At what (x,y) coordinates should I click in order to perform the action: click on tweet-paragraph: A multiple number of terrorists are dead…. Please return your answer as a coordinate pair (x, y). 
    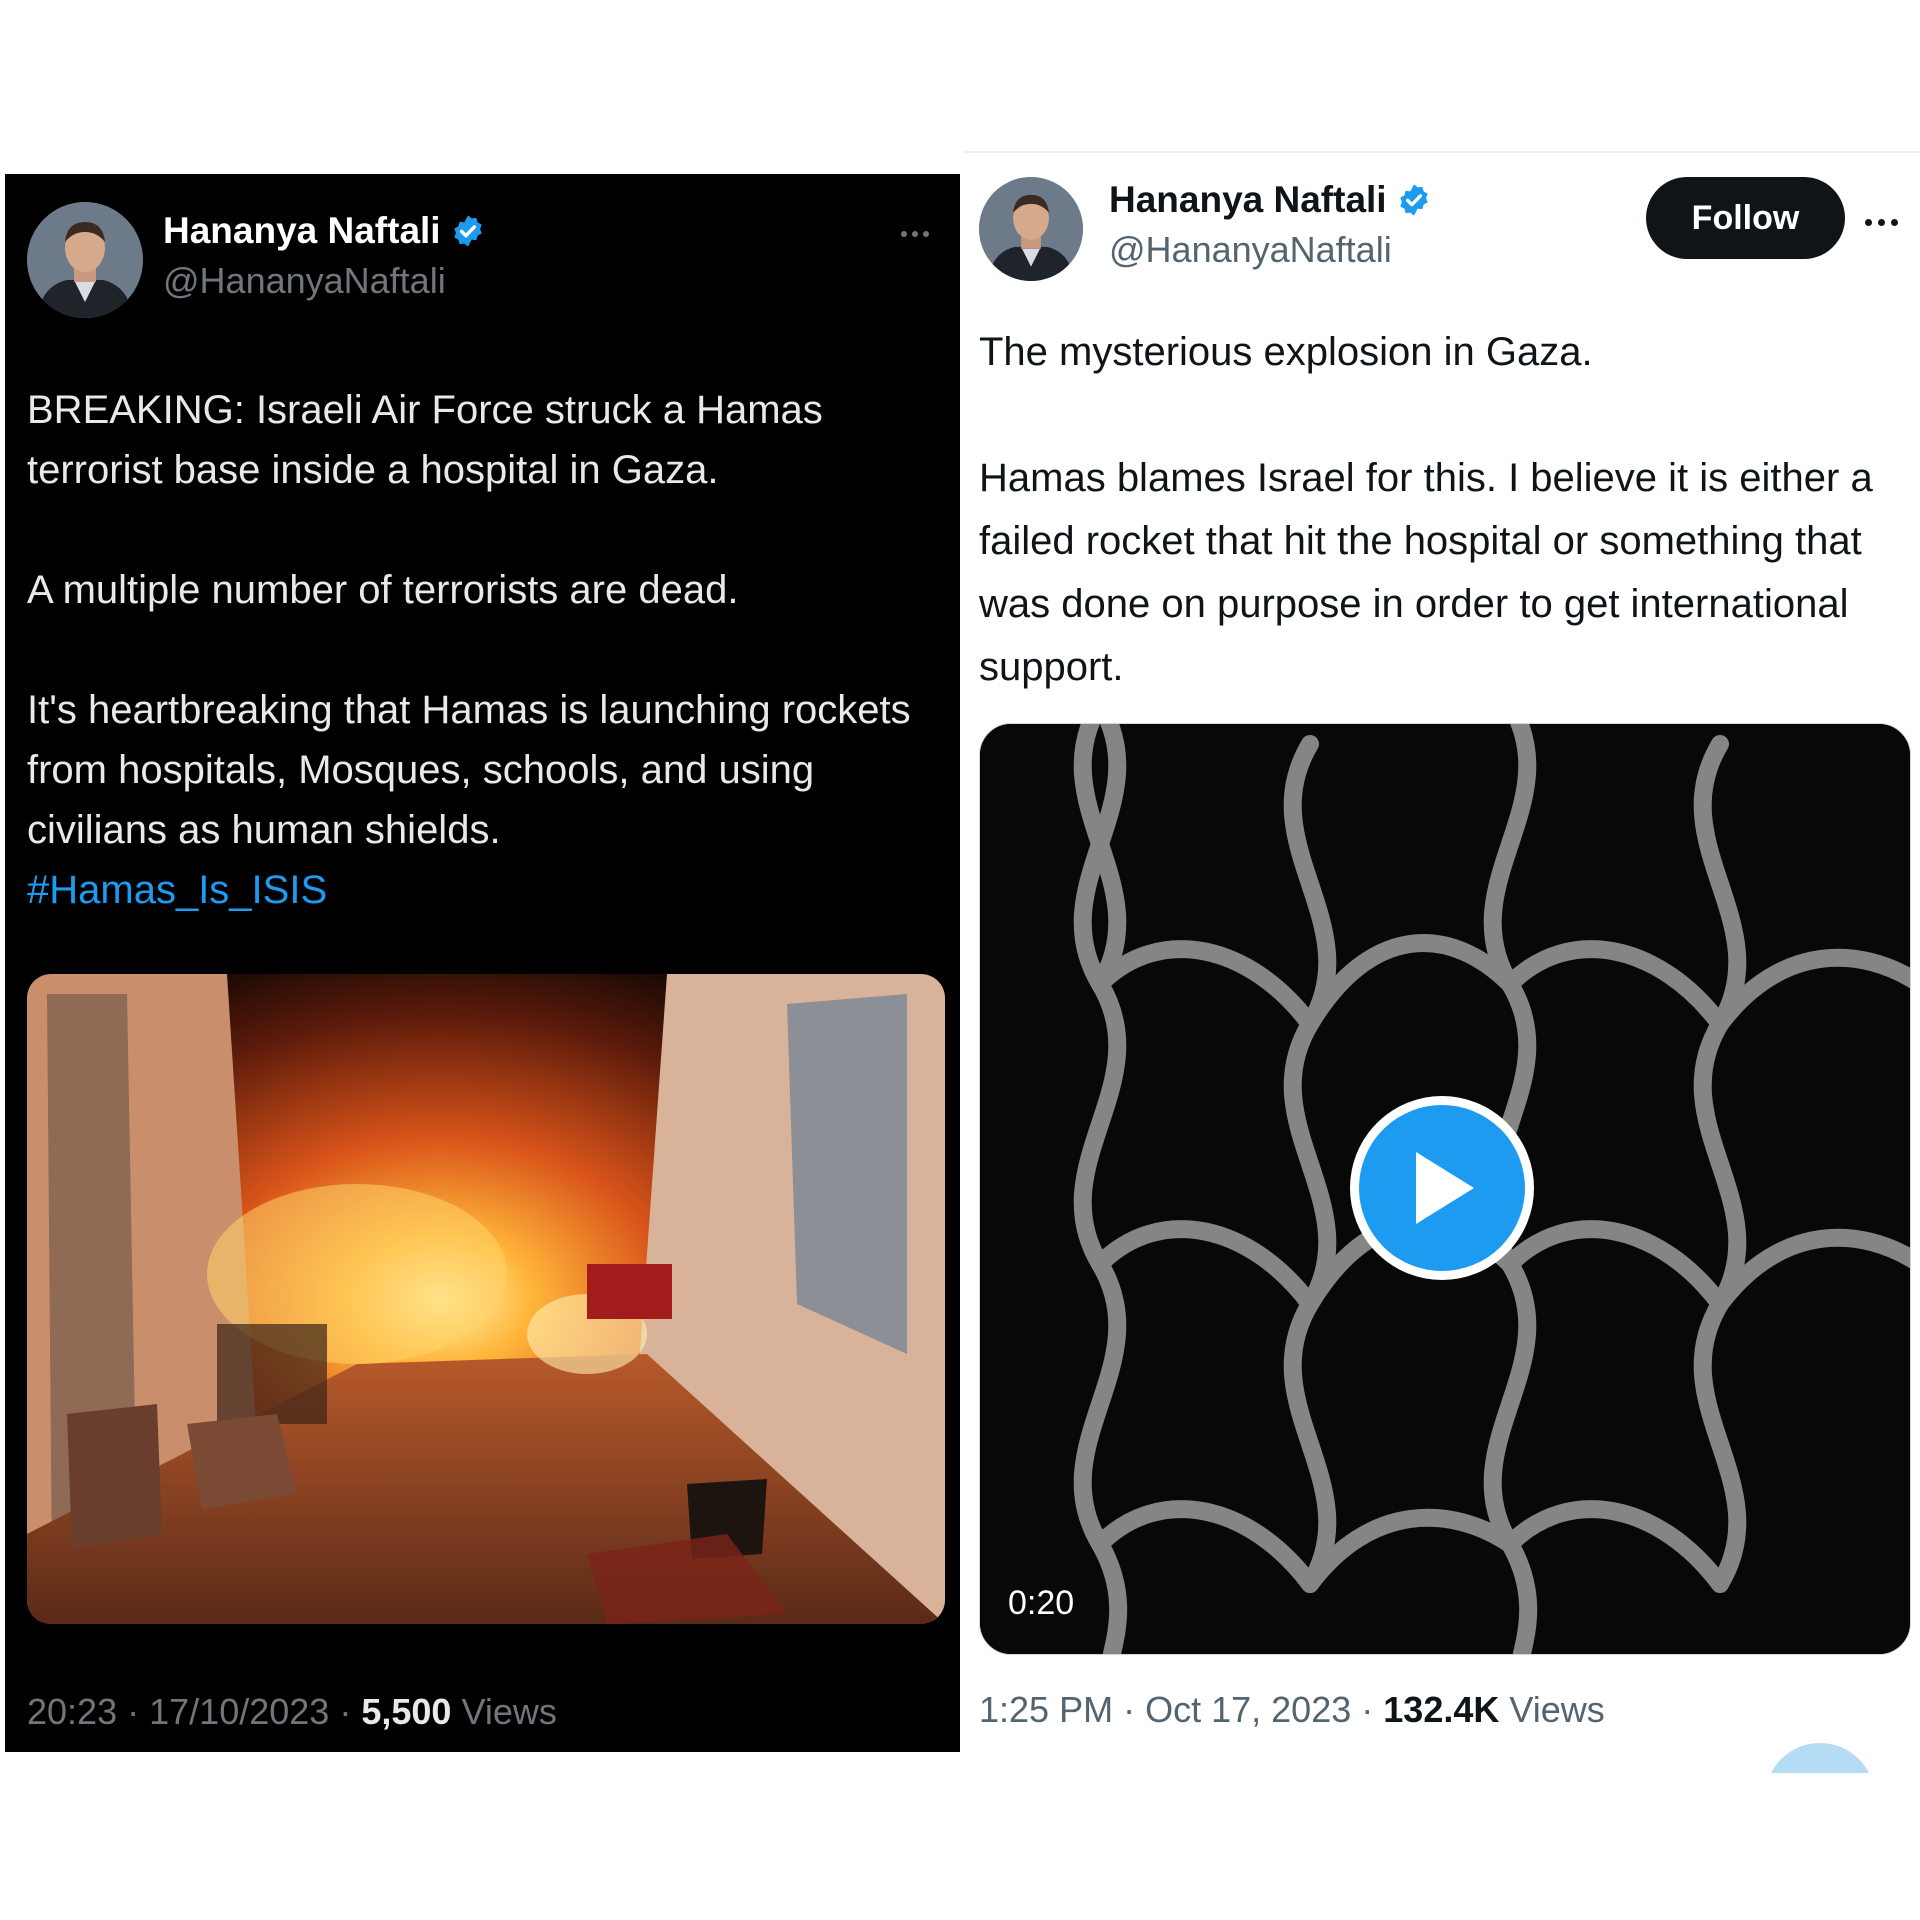
    Looking at the image, I should click on (383, 590).